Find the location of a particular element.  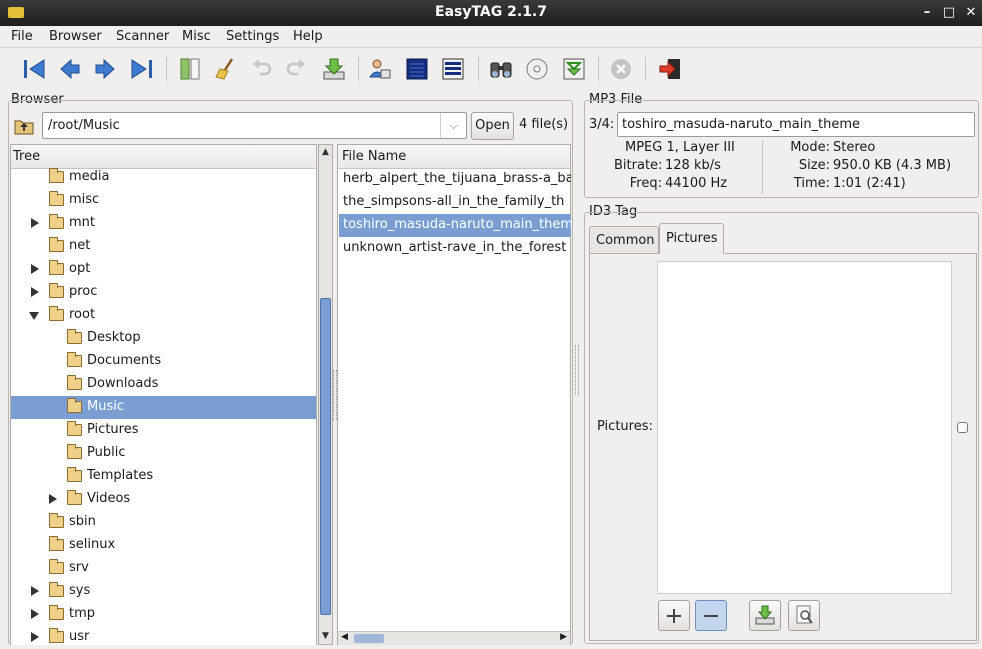

path-value: /root/Music is located at coordinates (84, 125).